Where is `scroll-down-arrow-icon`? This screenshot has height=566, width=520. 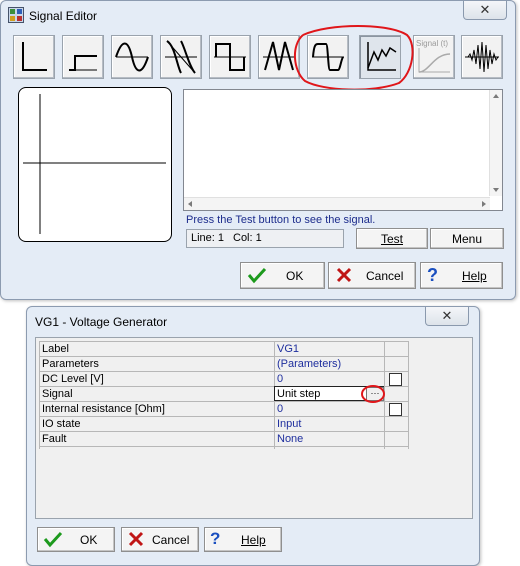 scroll-down-arrow-icon is located at coordinates (496, 190).